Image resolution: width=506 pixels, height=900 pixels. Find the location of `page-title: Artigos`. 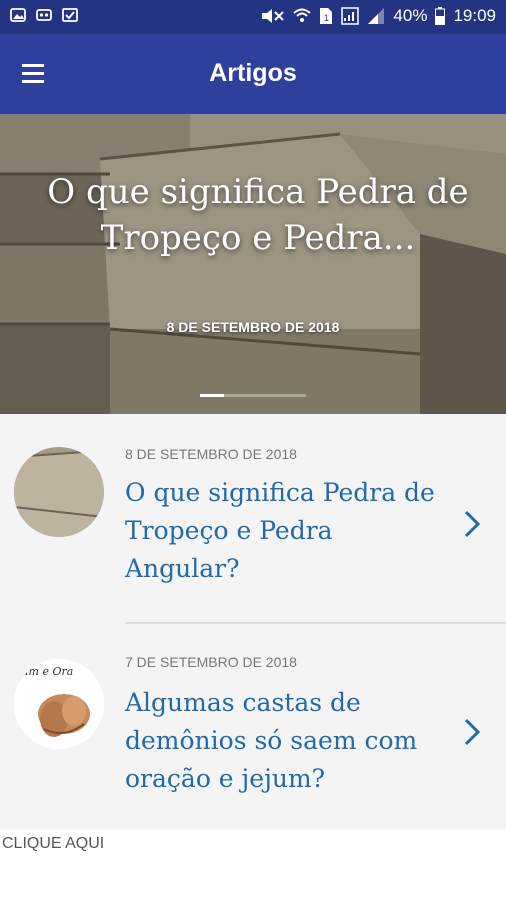

page-title: Artigos is located at coordinates (253, 73).